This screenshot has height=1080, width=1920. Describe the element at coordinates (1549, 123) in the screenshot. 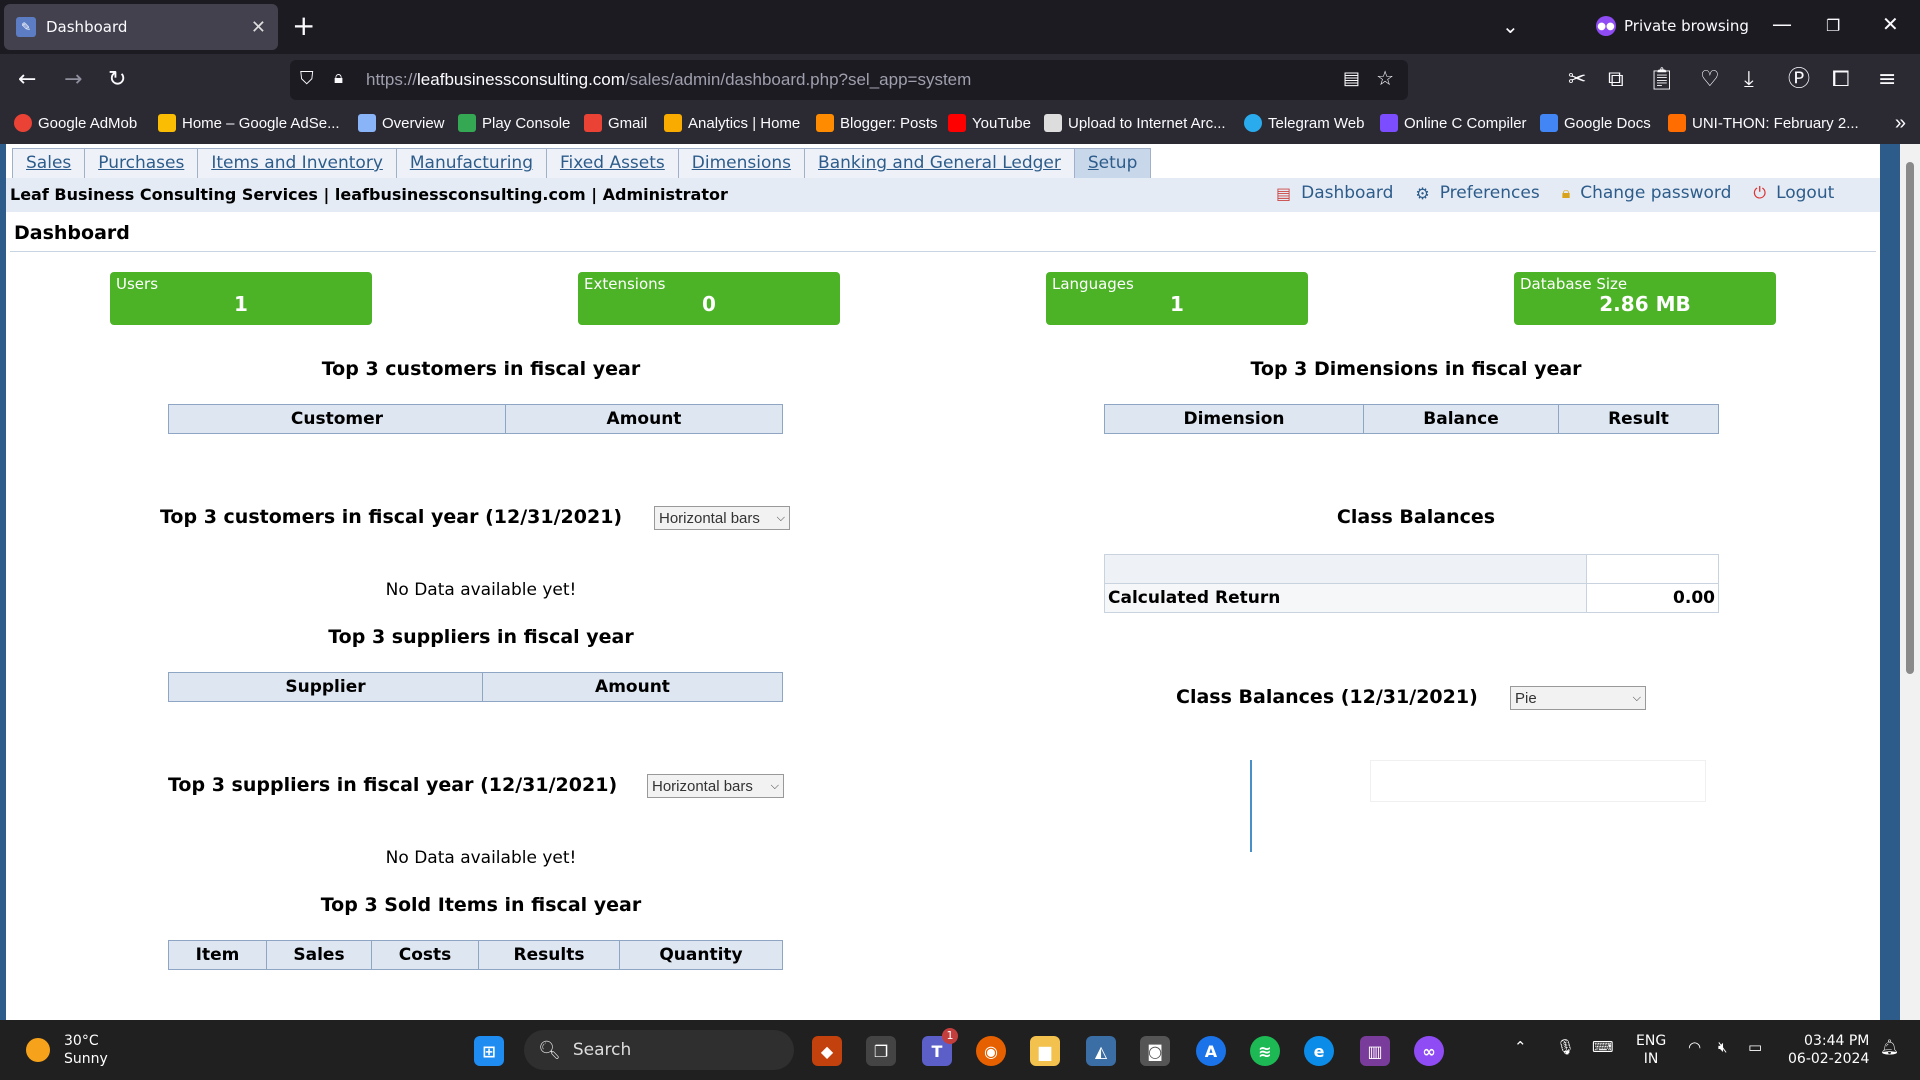

I see `google-docs-icon` at that location.